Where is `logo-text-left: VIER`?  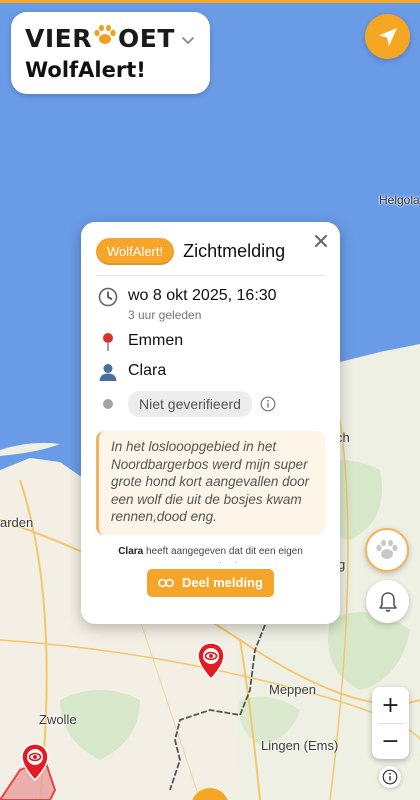 logo-text-left: VIER is located at coordinates (58, 38).